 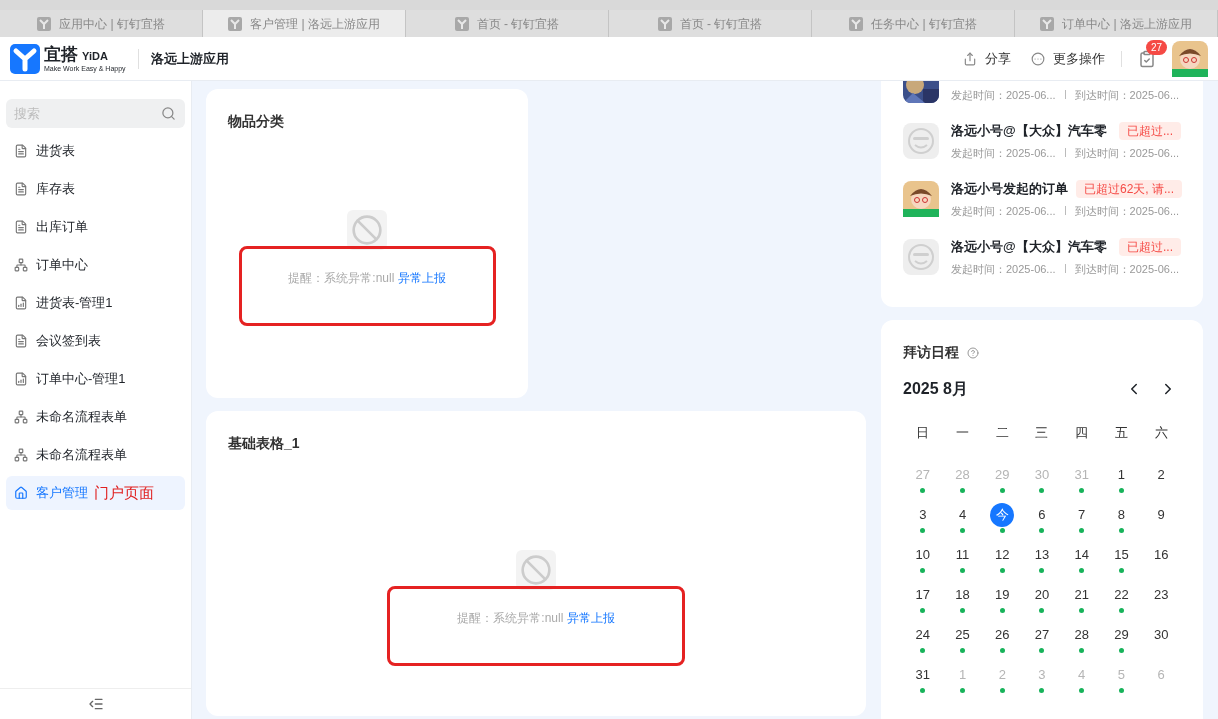 What do you see at coordinates (264, 443) in the screenshot?
I see `card-title: 基础表格_1` at bounding box center [264, 443].